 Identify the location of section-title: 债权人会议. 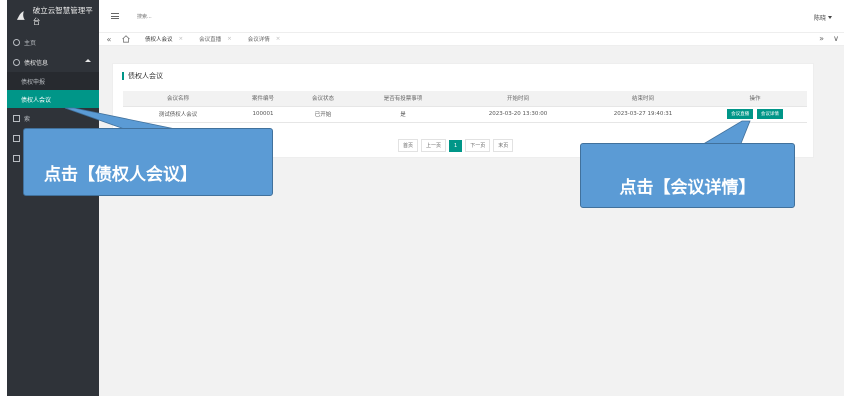
(142, 76).